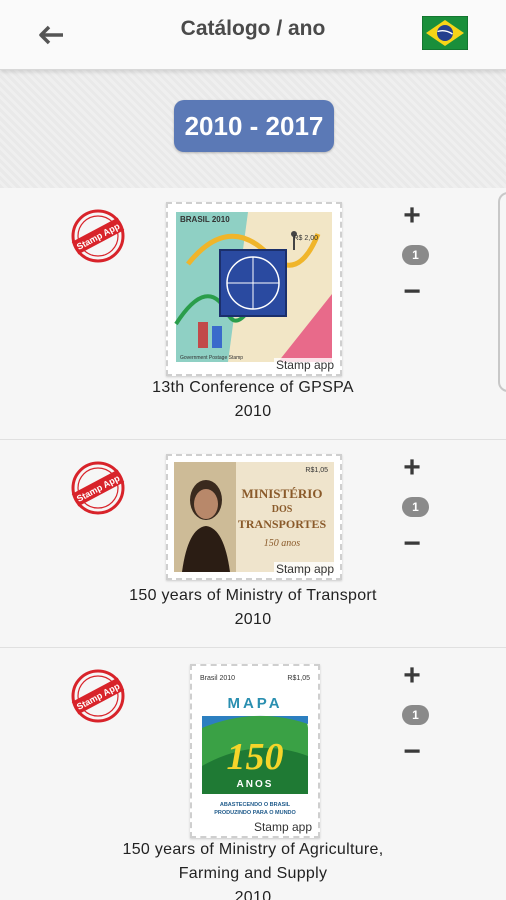  I want to click on scrollbar, so click(502, 292).